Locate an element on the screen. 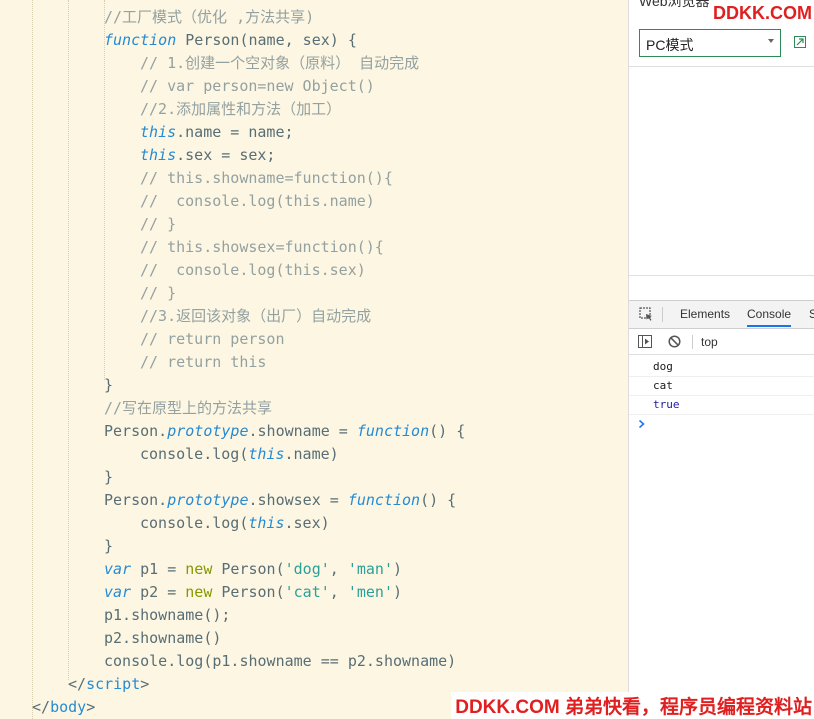 The width and height of the screenshot is (814, 719). tab-sources: S is located at coordinates (811, 314).